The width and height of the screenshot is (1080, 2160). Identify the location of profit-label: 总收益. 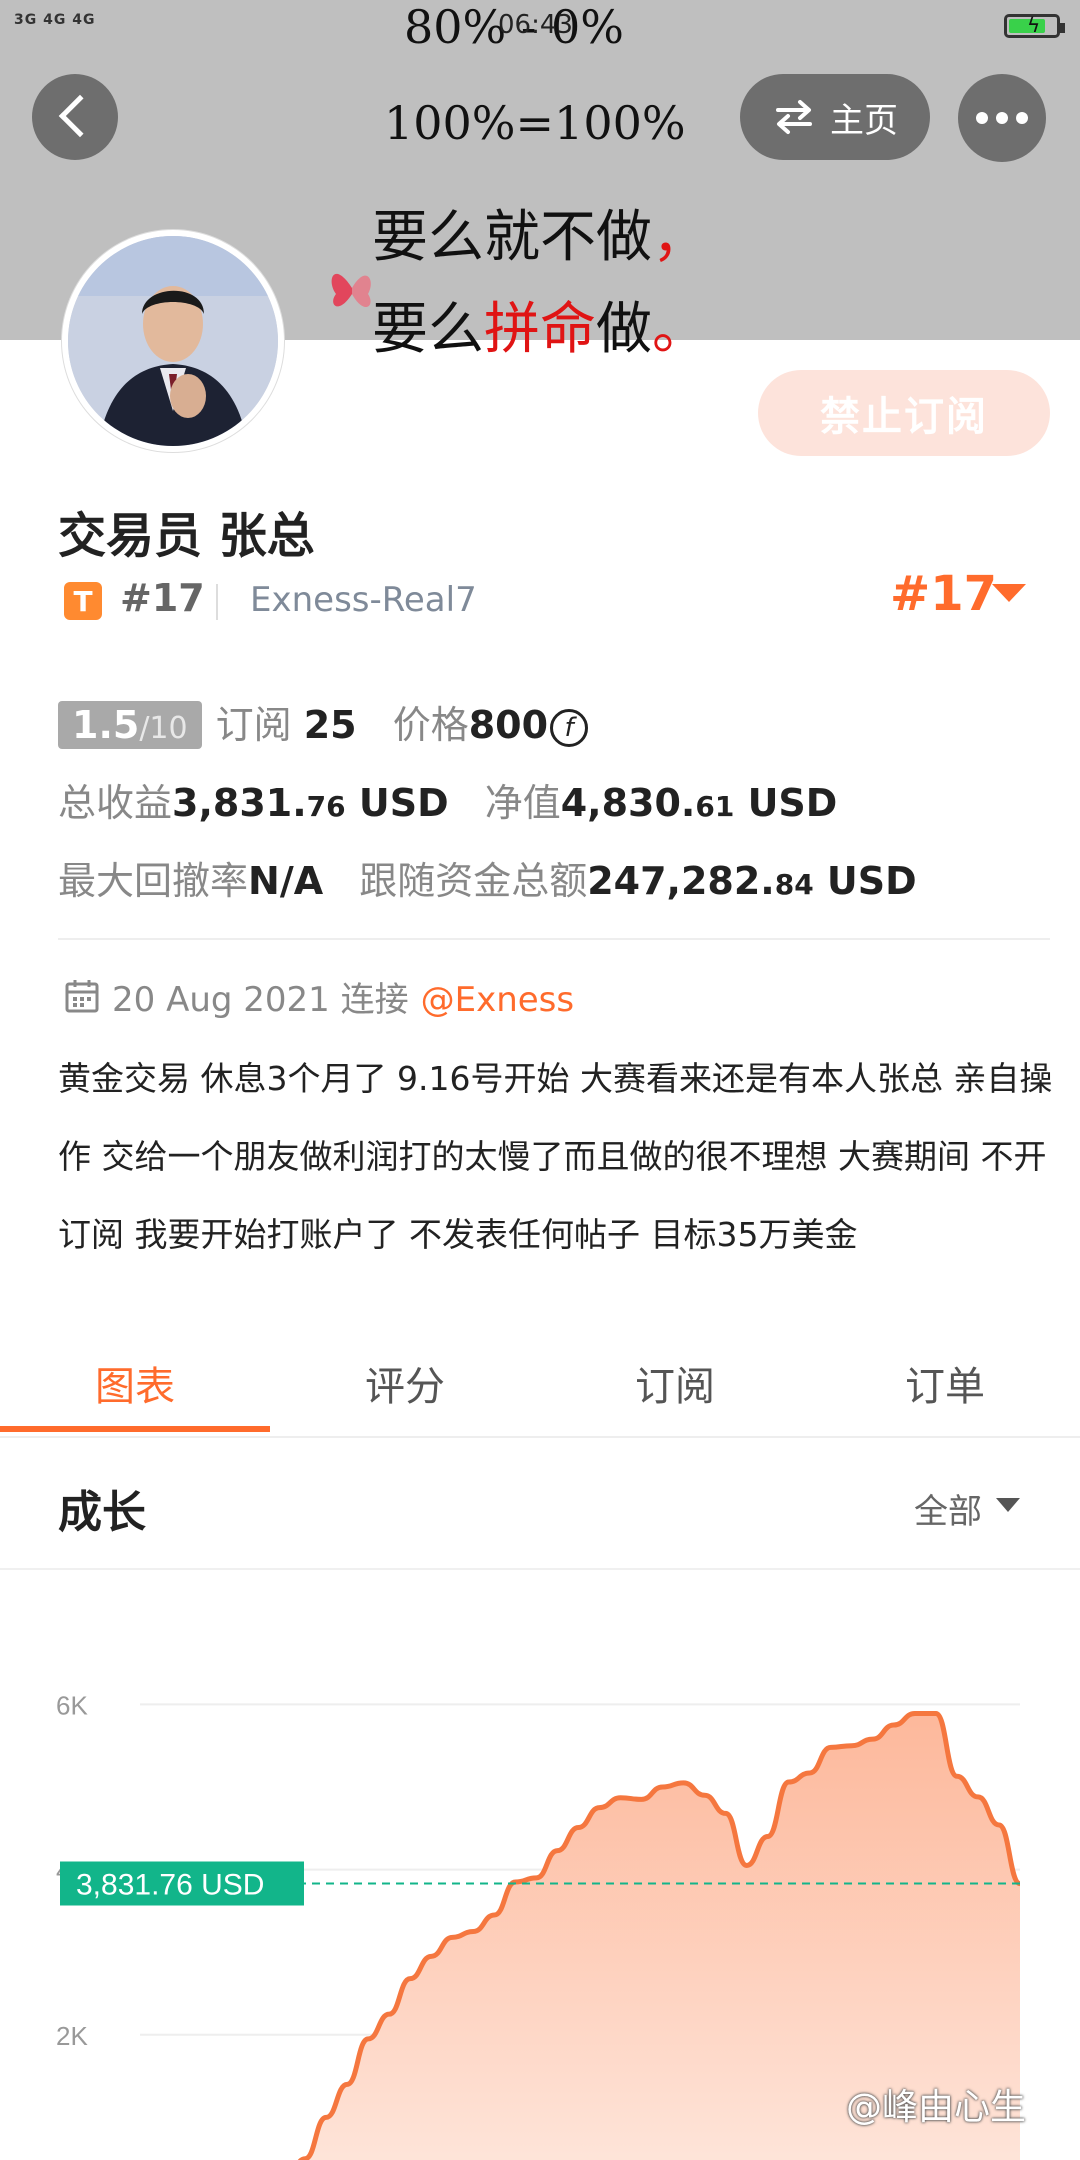
(115, 803).